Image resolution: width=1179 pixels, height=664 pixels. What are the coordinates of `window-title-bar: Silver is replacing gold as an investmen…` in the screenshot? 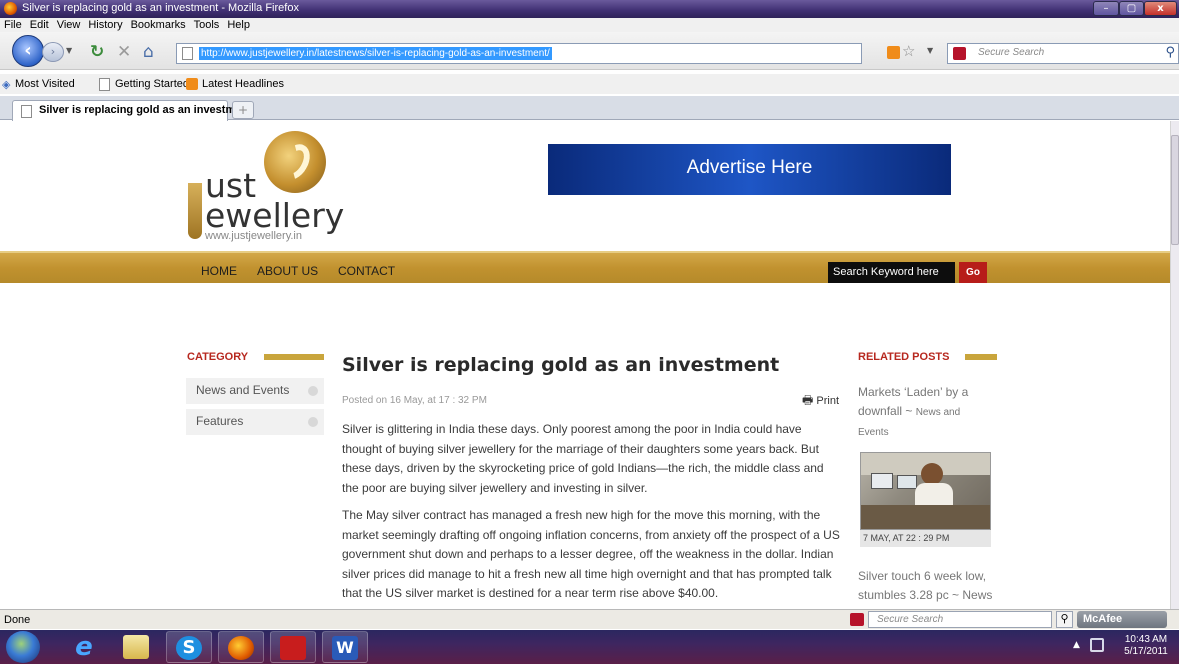 It's located at (589, 9).